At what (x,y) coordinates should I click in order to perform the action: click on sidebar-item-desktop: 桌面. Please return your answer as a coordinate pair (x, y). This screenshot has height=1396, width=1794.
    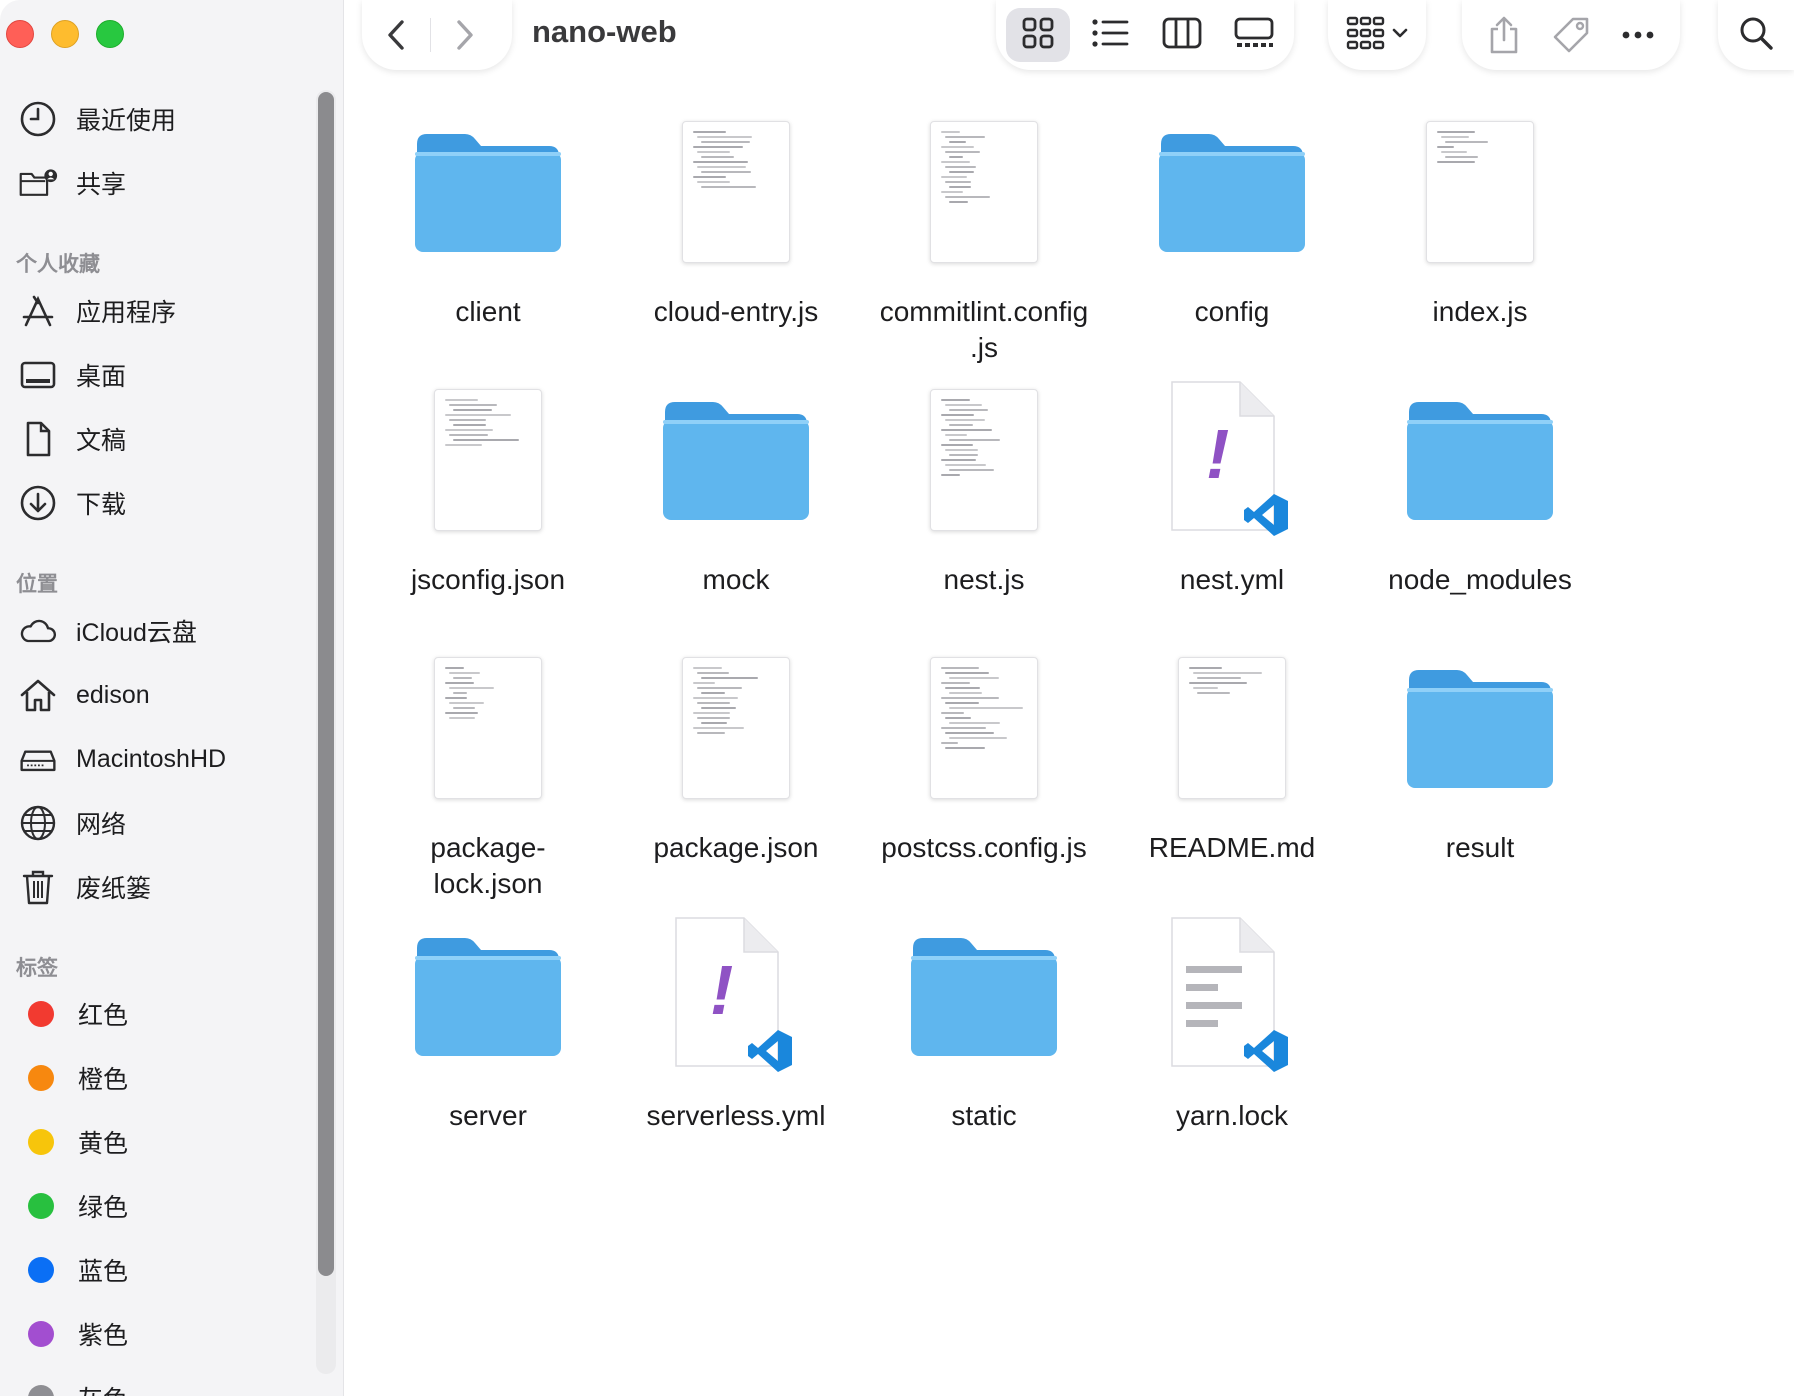
    Looking at the image, I should click on (168, 375).